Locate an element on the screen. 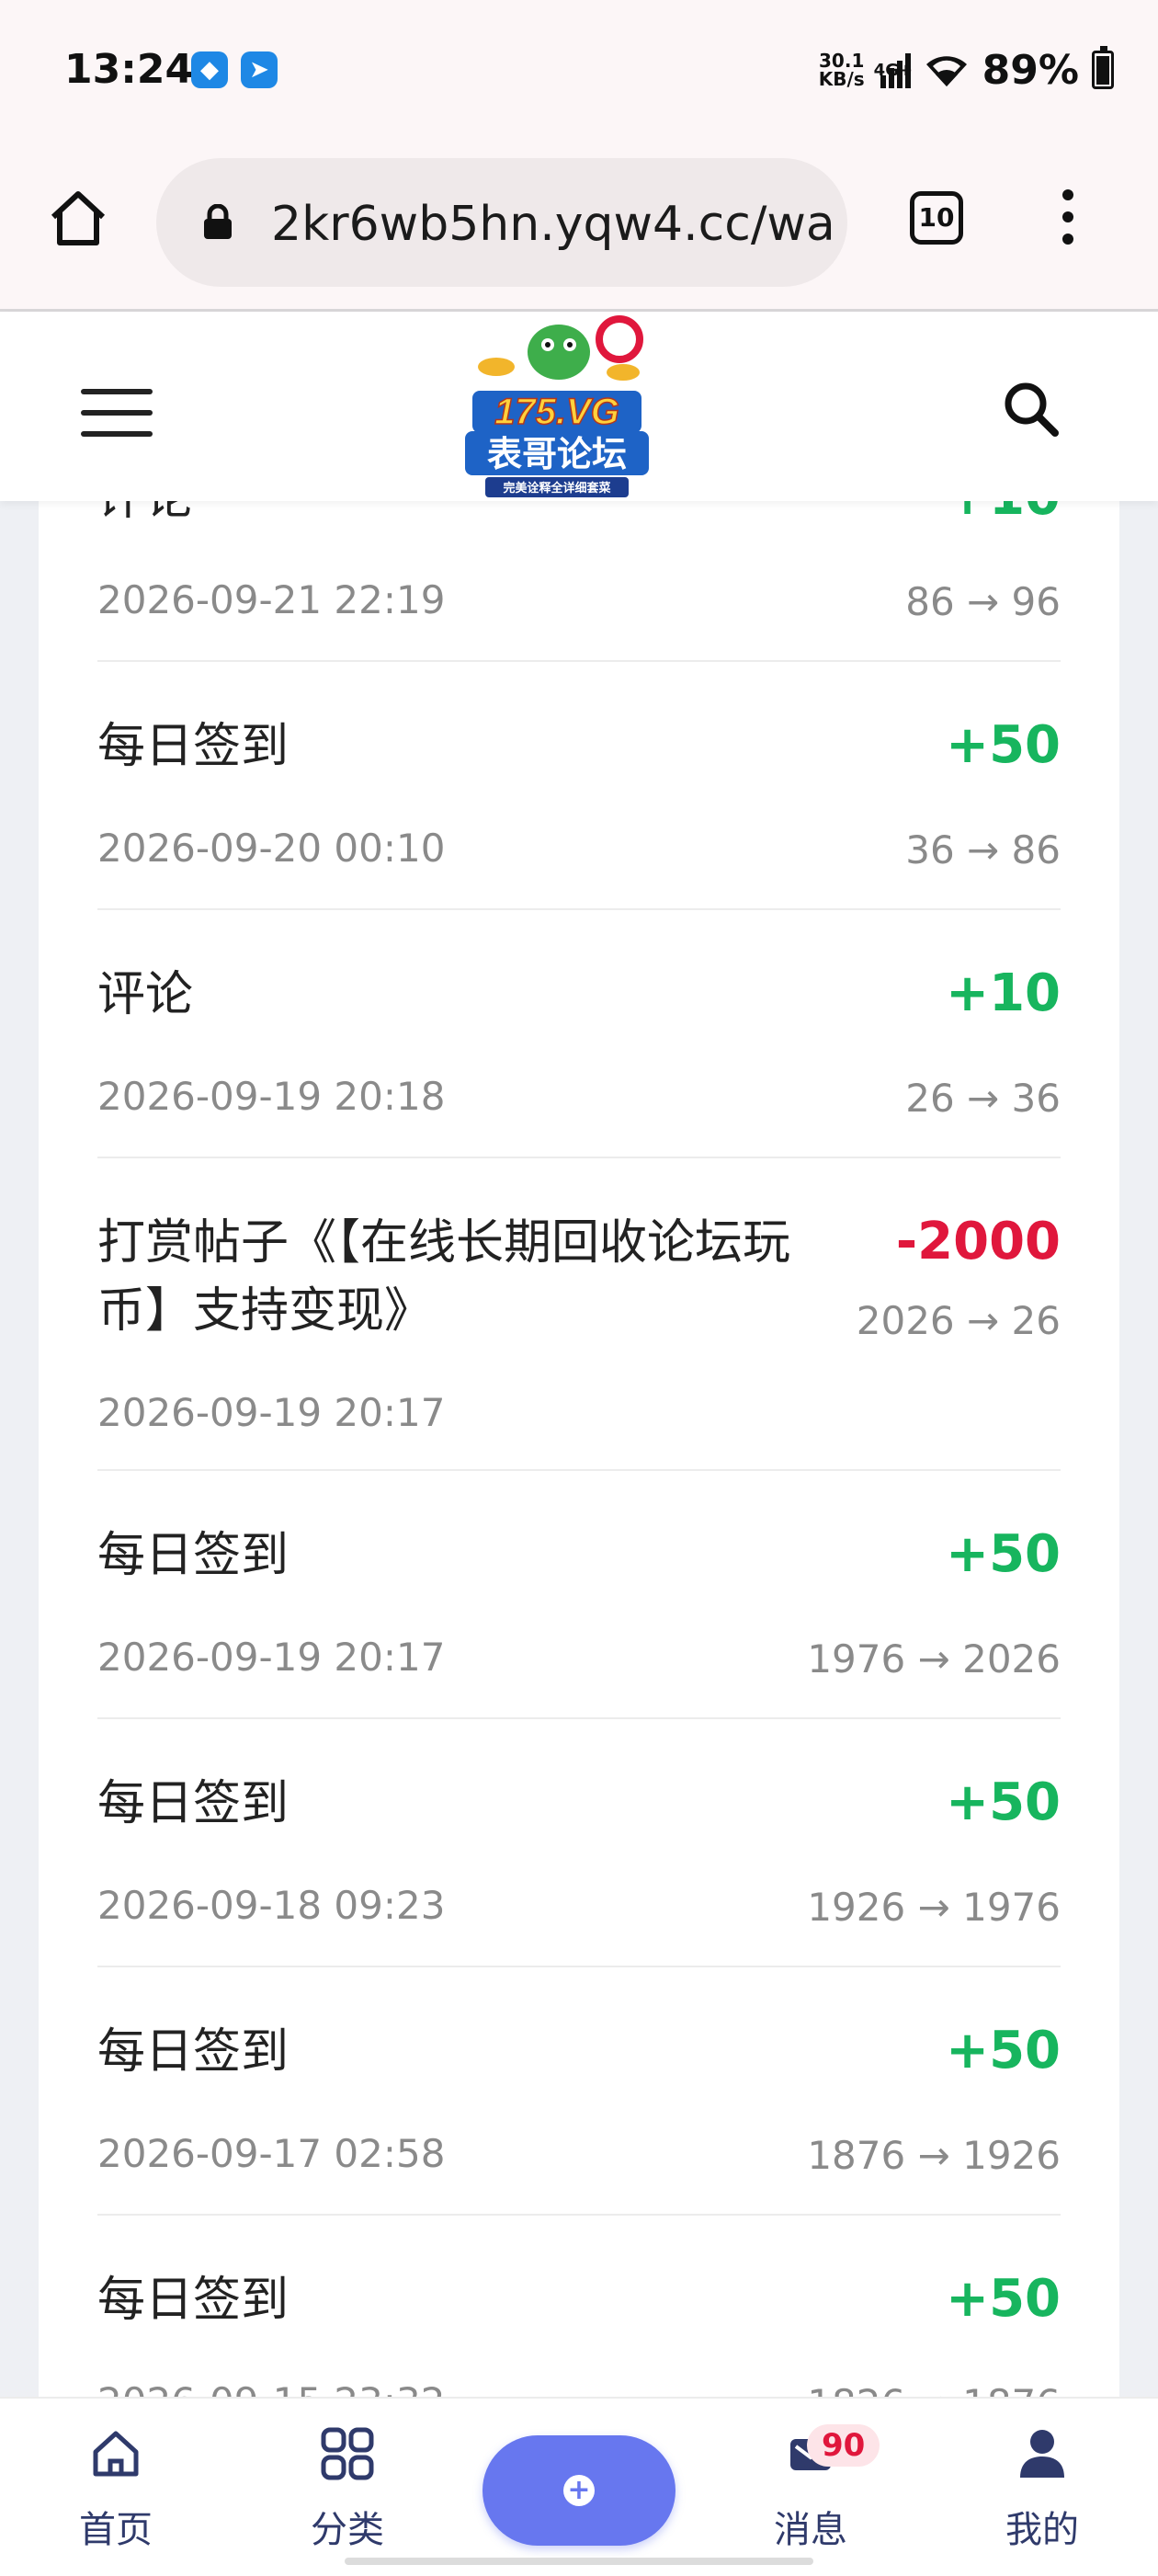  nav-home-label: 首页 is located at coordinates (116, 2530).